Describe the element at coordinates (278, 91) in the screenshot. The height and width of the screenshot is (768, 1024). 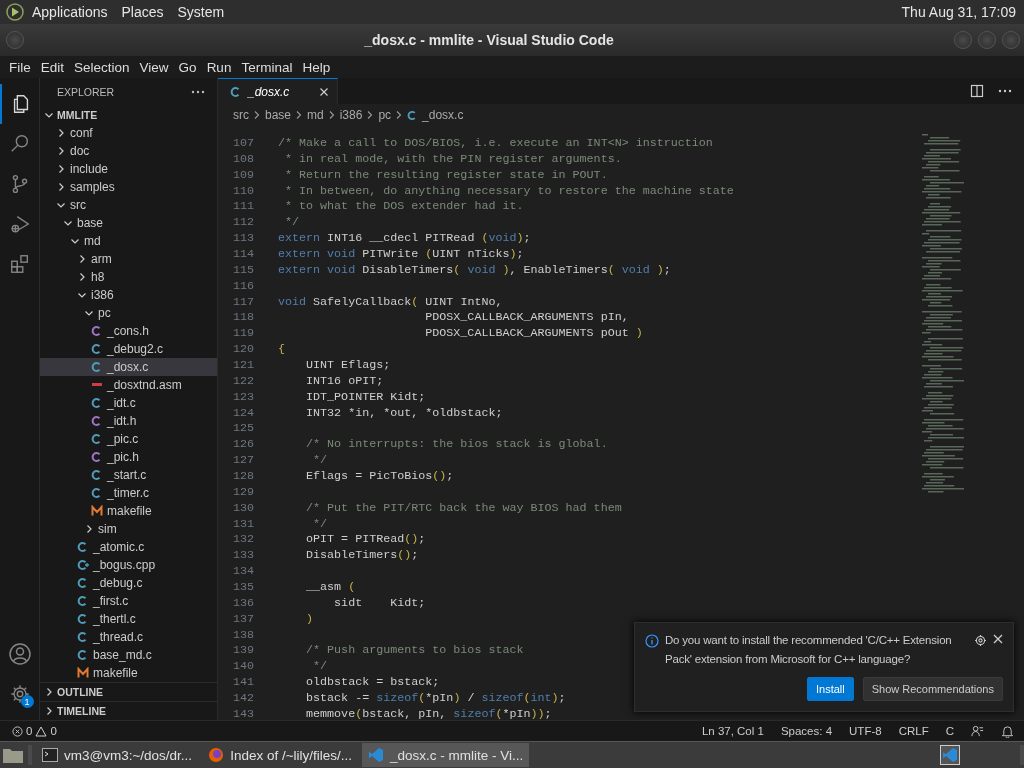
I see `editor-tab: _dosx.c` at that location.